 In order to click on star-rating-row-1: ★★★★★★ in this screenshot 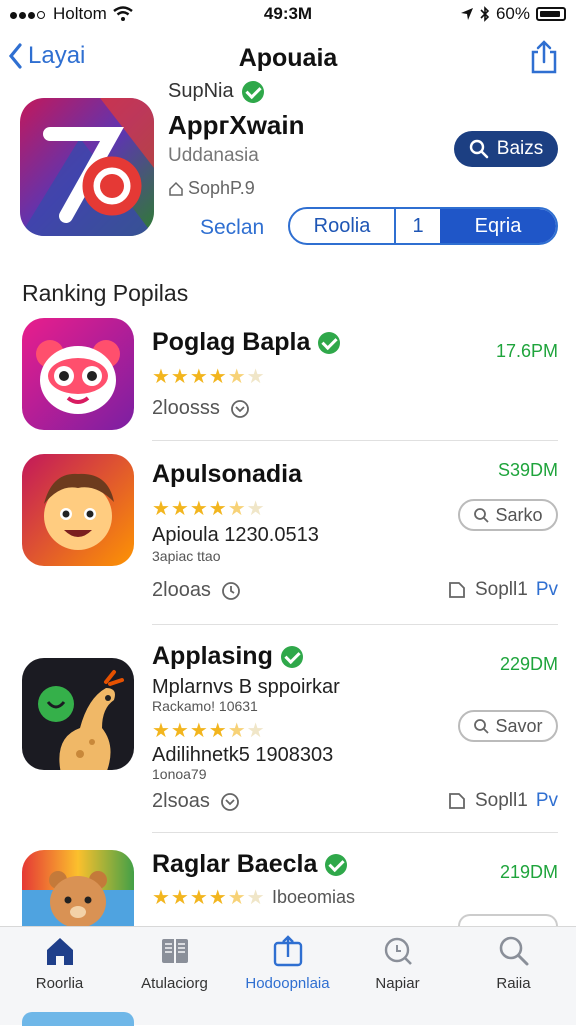, I will do `click(209, 377)`.